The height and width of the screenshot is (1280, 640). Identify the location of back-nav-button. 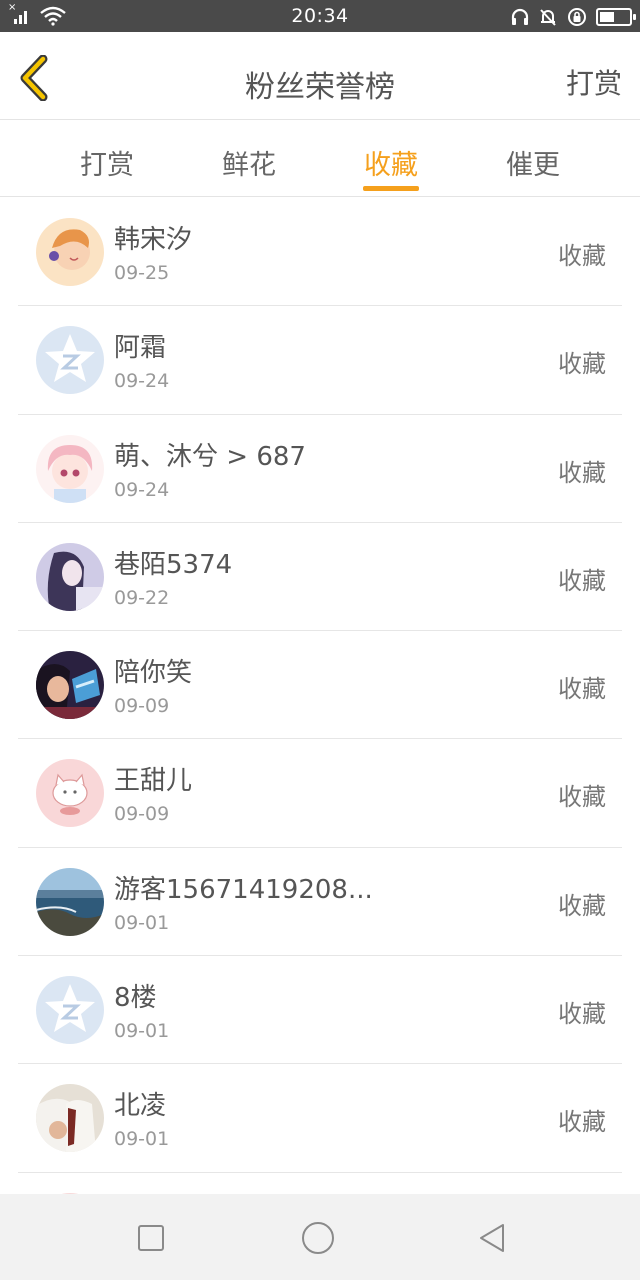
(492, 1238).